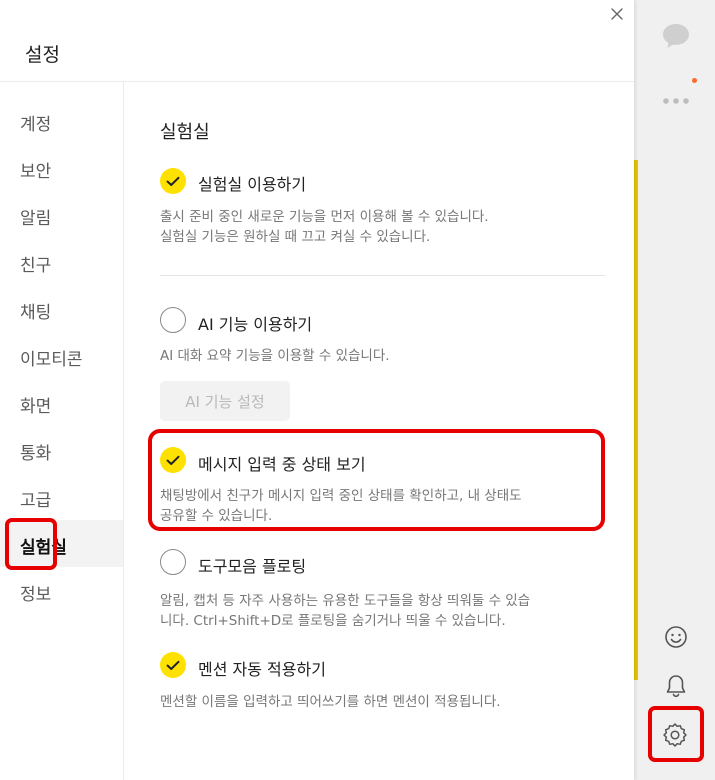  I want to click on bell-icon, so click(676, 686).